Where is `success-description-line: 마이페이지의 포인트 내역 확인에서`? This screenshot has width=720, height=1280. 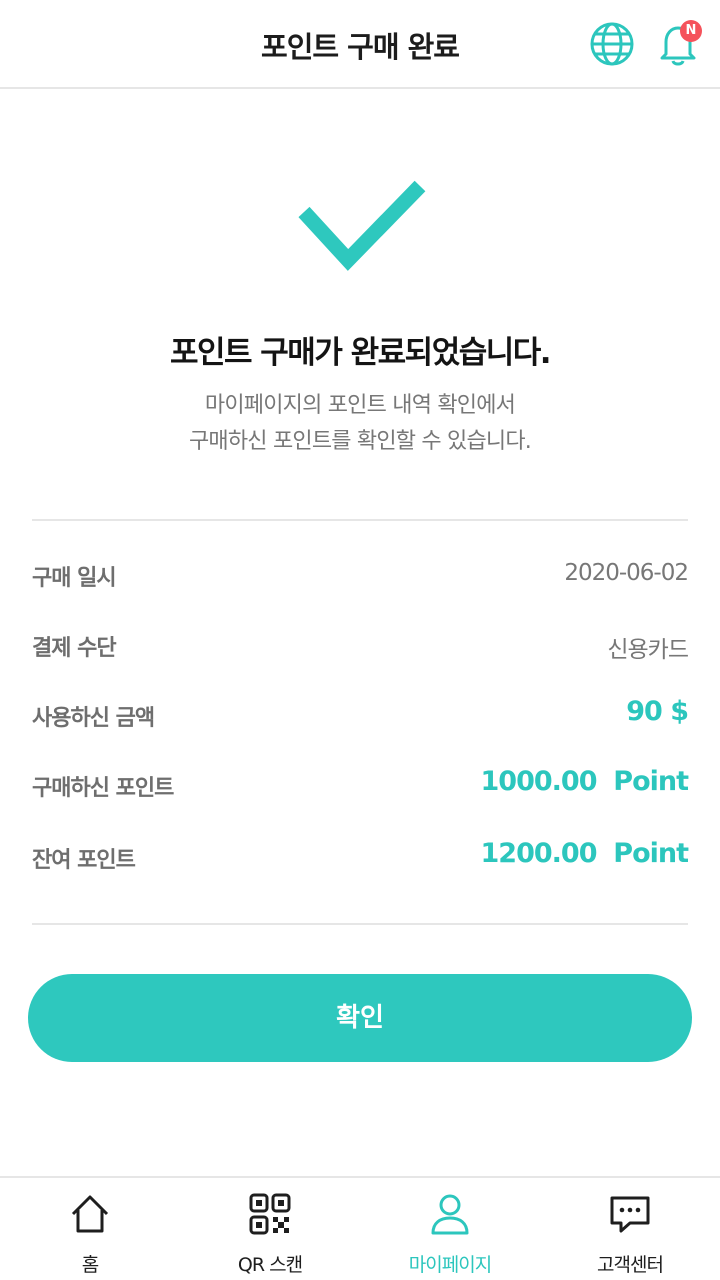
success-description-line: 마이페이지의 포인트 내역 확인에서 is located at coordinates (360, 405).